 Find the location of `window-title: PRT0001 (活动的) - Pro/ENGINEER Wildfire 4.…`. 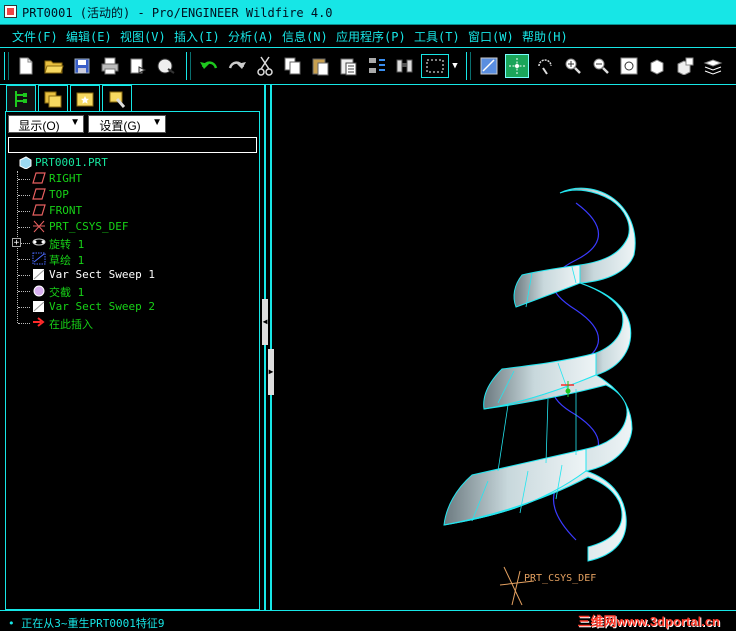

window-title: PRT0001 (活动的) - Pro/ENGINEER Wildfire 4.… is located at coordinates (177, 13).